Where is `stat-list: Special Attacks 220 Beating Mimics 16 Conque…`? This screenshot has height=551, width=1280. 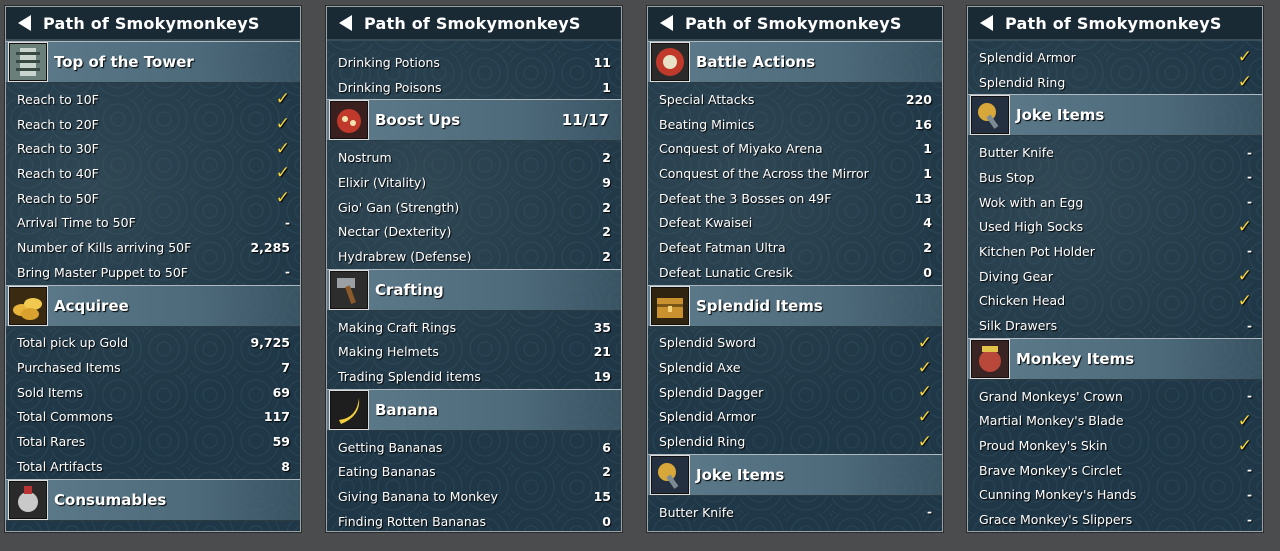
stat-list: Special Attacks 220 Beating Mimics 16 Conque… is located at coordinates (795, 186).